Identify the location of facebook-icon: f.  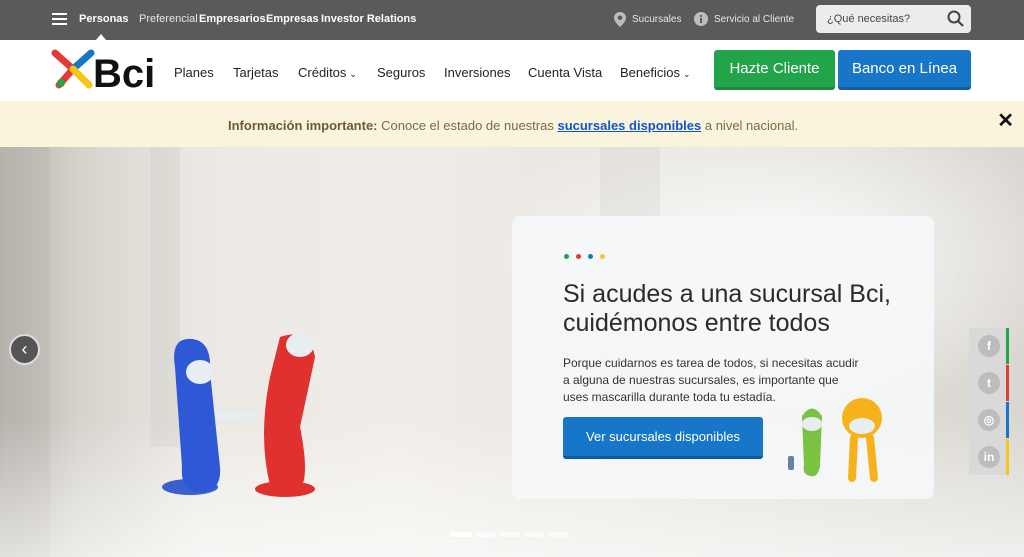
(989, 346).